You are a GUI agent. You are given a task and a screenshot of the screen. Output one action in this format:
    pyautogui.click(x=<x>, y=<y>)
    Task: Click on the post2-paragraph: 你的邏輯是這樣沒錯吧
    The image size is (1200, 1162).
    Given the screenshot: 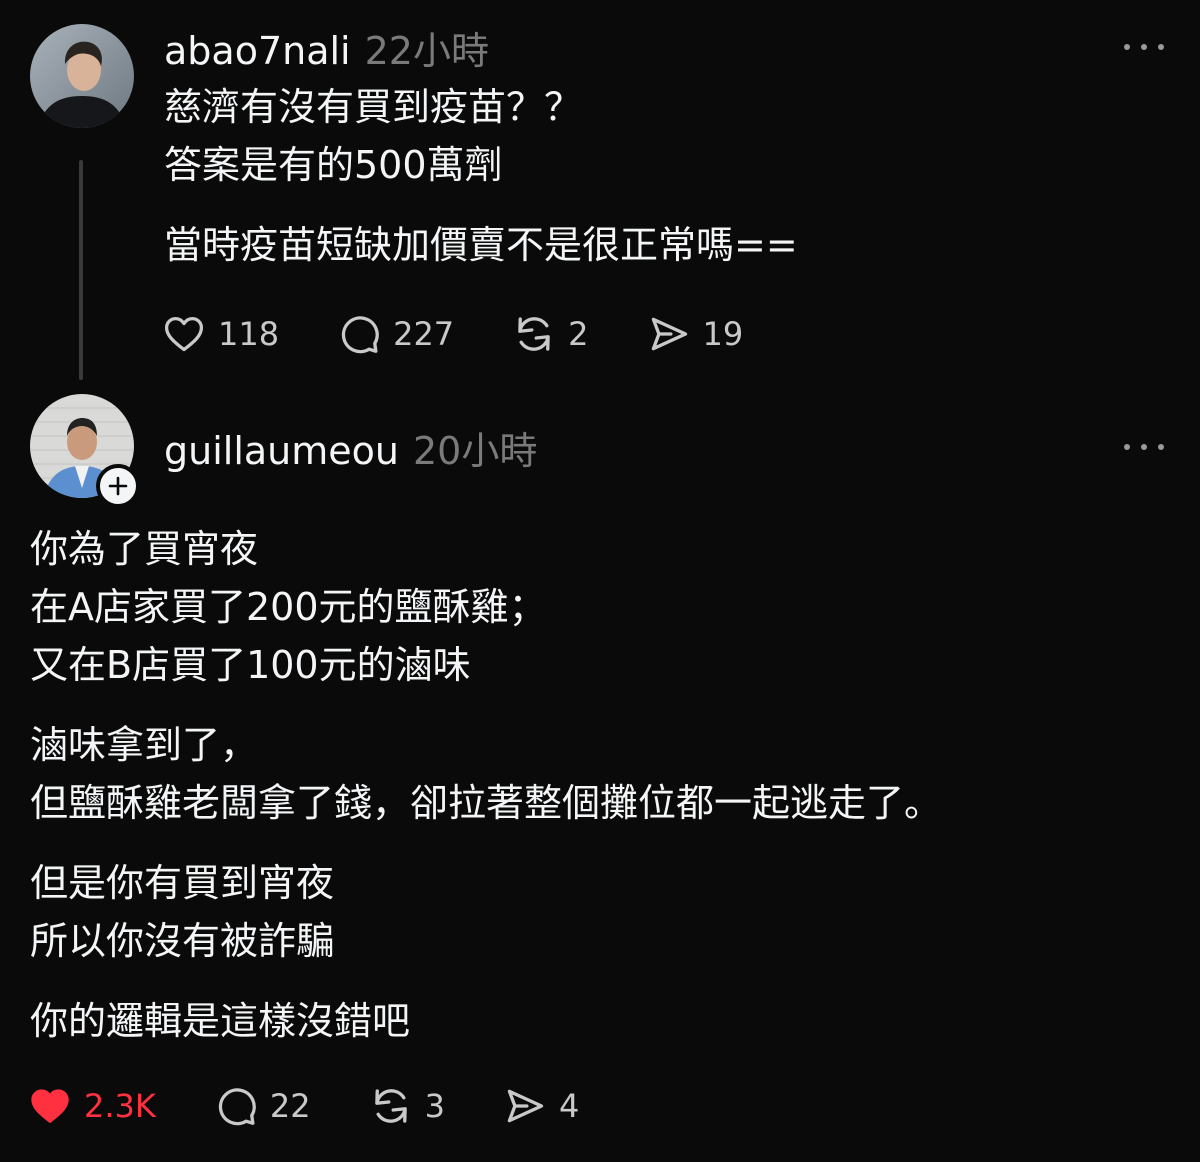 What is the action you would take?
    pyautogui.click(x=486, y=1021)
    